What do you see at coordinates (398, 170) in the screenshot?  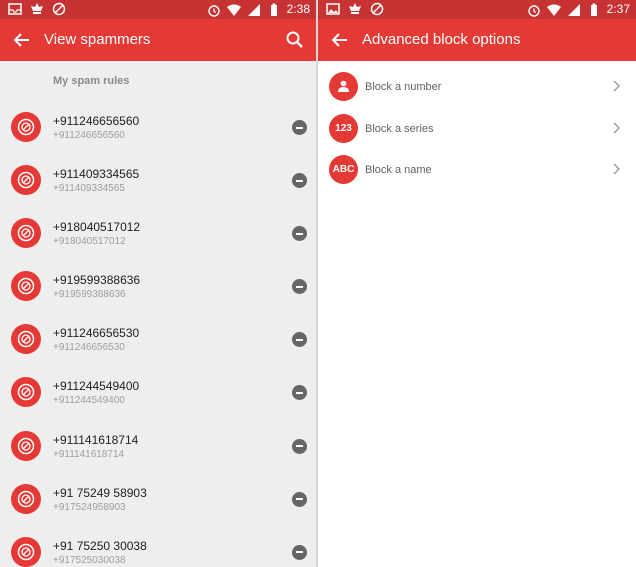 I see `option-label: Block a name` at bounding box center [398, 170].